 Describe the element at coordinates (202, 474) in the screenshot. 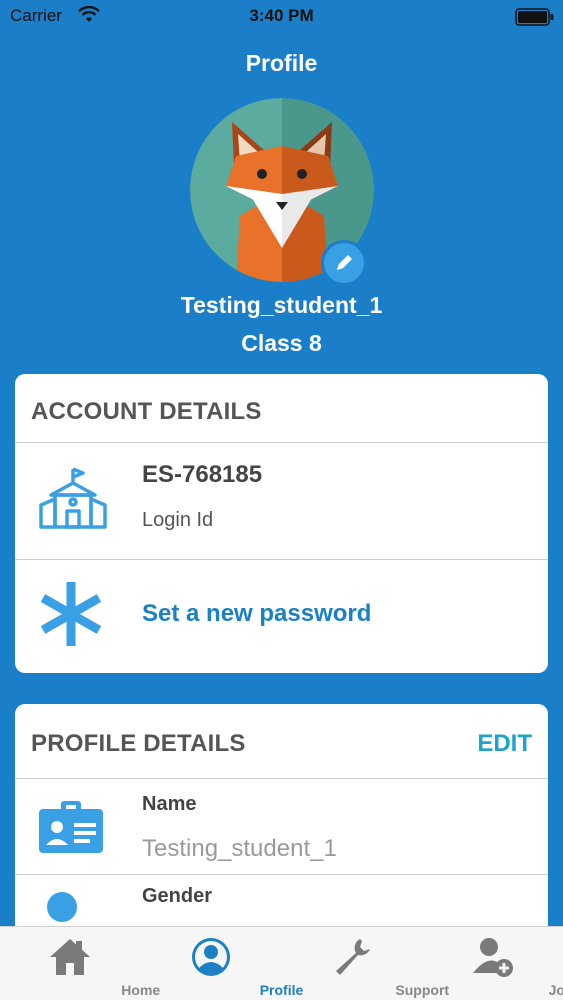

I see `login-id-value: ES-768185` at that location.